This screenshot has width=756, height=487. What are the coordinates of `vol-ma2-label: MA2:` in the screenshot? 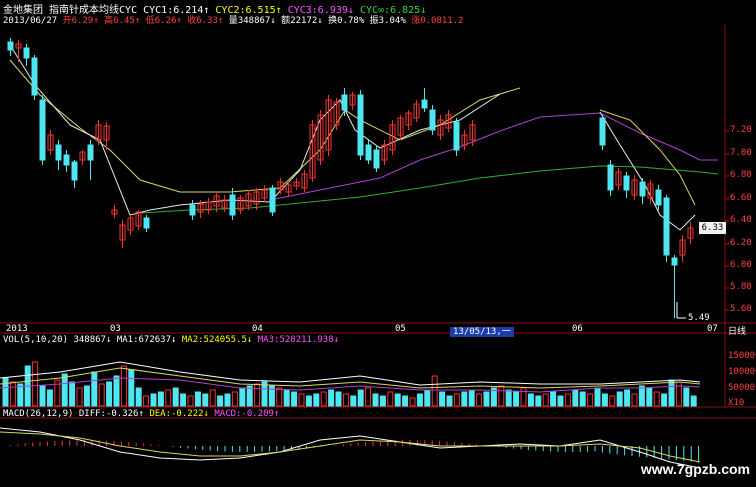 It's located at (192, 340).